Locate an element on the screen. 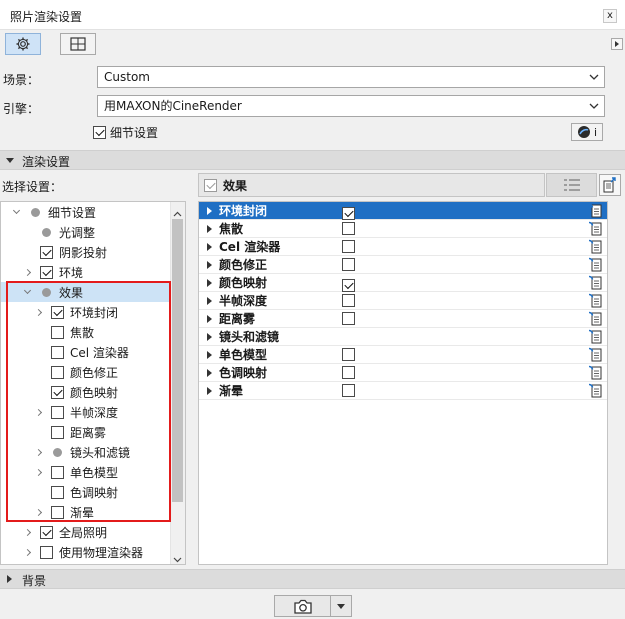  effect-row: 焦散 is located at coordinates (403, 229).